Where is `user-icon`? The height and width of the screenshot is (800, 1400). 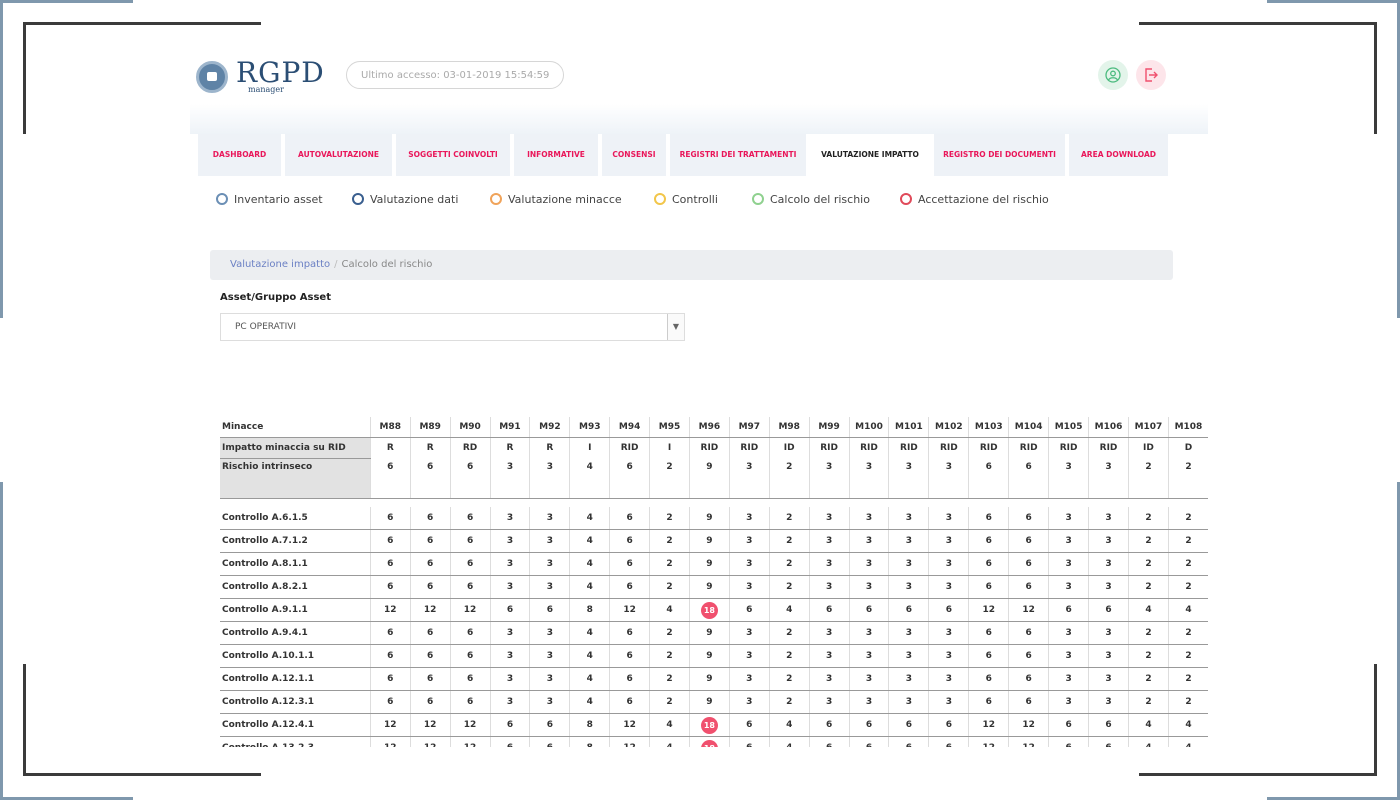
user-icon is located at coordinates (1113, 75).